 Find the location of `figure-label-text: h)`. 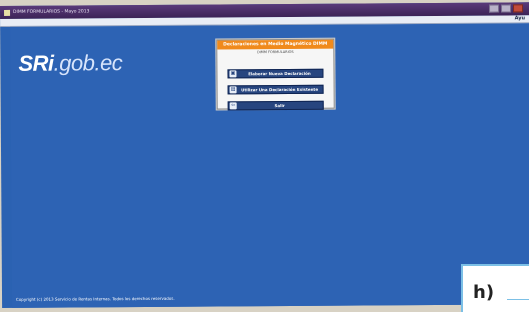

figure-label-text: h) is located at coordinates (484, 292).